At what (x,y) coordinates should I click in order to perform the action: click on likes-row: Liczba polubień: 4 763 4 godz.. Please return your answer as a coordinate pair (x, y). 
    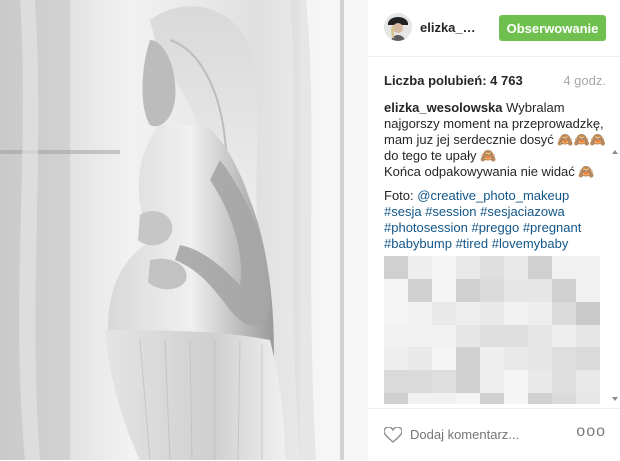
    Looking at the image, I should click on (495, 80).